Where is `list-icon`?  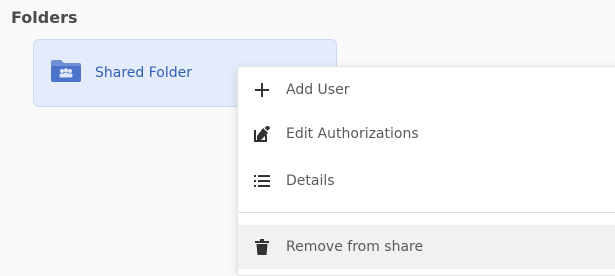
list-icon is located at coordinates (262, 181).